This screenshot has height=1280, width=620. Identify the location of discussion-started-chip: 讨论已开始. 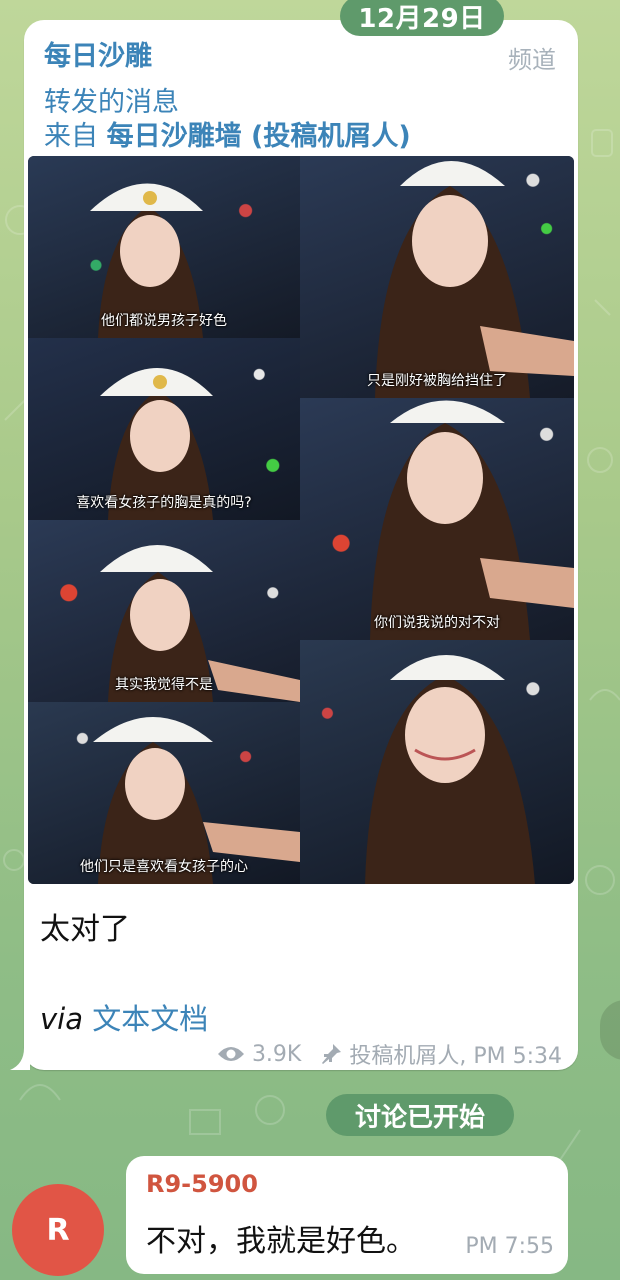
(420, 1115).